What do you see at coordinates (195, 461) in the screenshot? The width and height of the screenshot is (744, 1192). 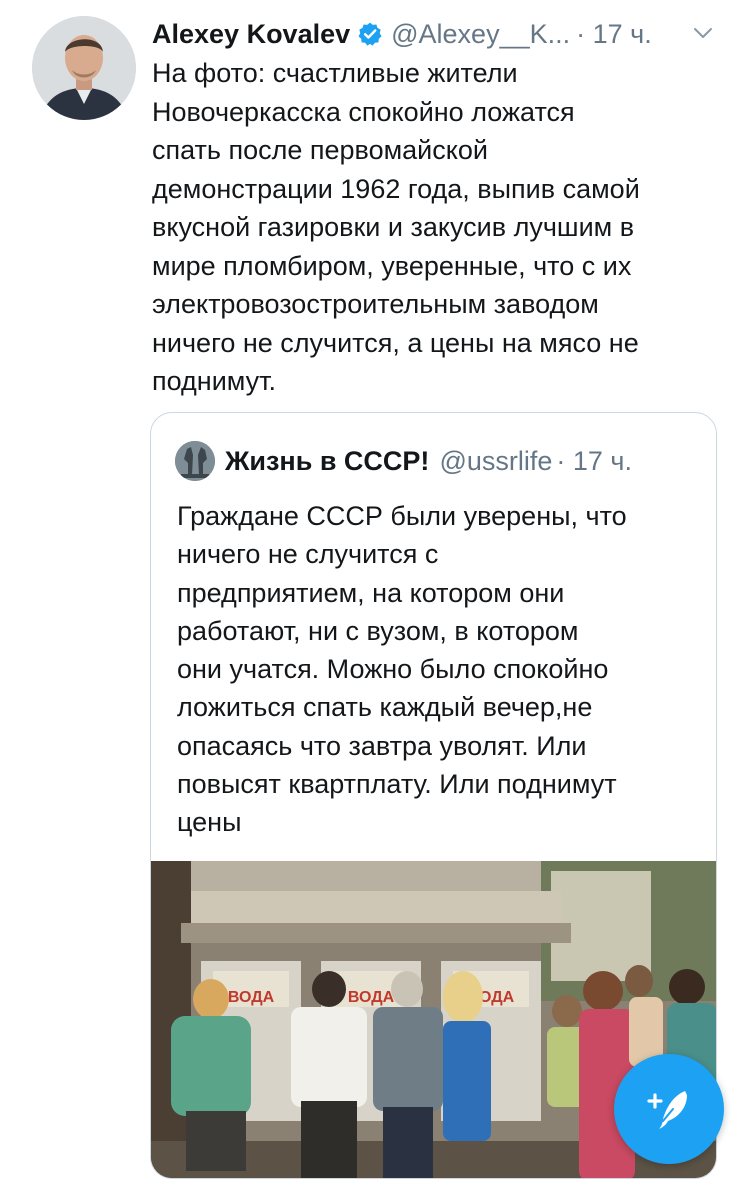 I see `quoted-author-avatar` at bounding box center [195, 461].